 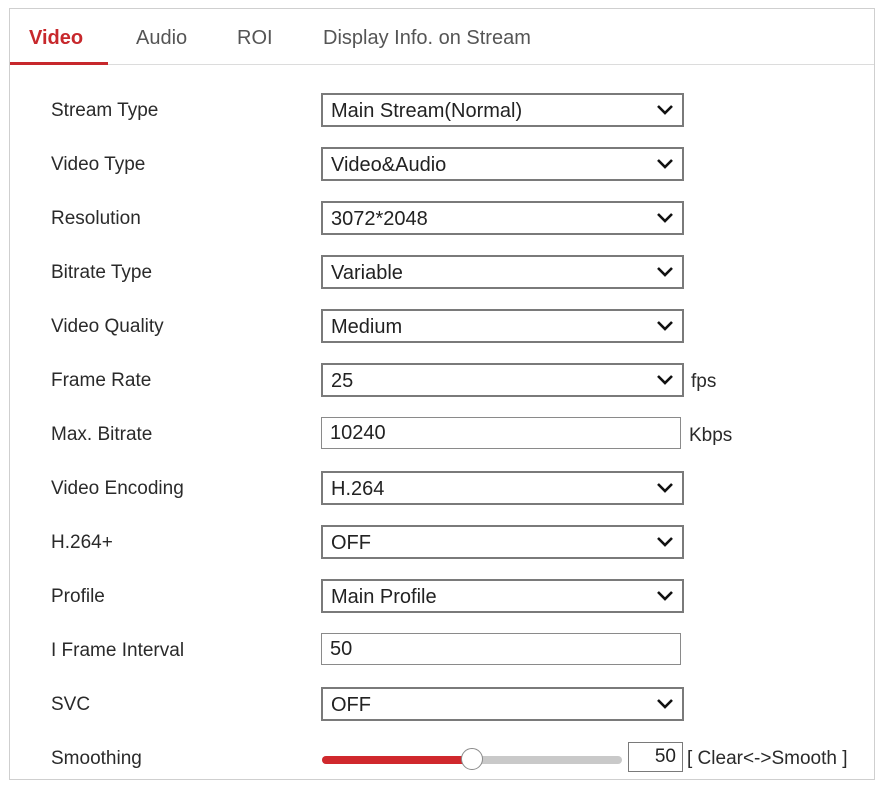 What do you see at coordinates (711, 435) in the screenshot?
I see `max-bitrate-unit: Kbps` at bounding box center [711, 435].